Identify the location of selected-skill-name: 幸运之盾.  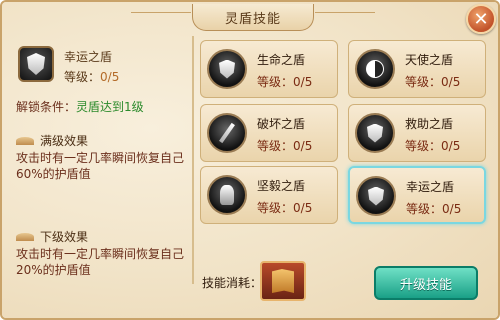
(88, 57).